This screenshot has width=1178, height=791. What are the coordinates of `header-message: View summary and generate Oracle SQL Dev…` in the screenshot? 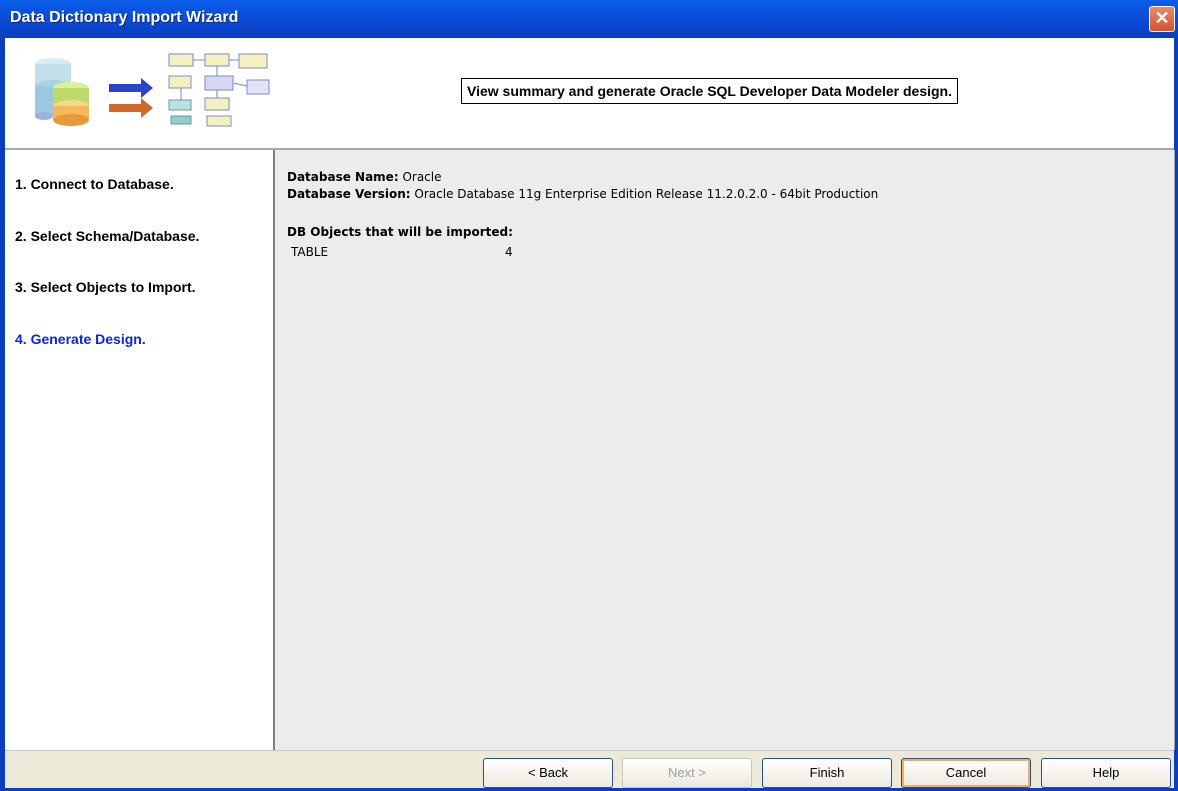 It's located at (709, 91).